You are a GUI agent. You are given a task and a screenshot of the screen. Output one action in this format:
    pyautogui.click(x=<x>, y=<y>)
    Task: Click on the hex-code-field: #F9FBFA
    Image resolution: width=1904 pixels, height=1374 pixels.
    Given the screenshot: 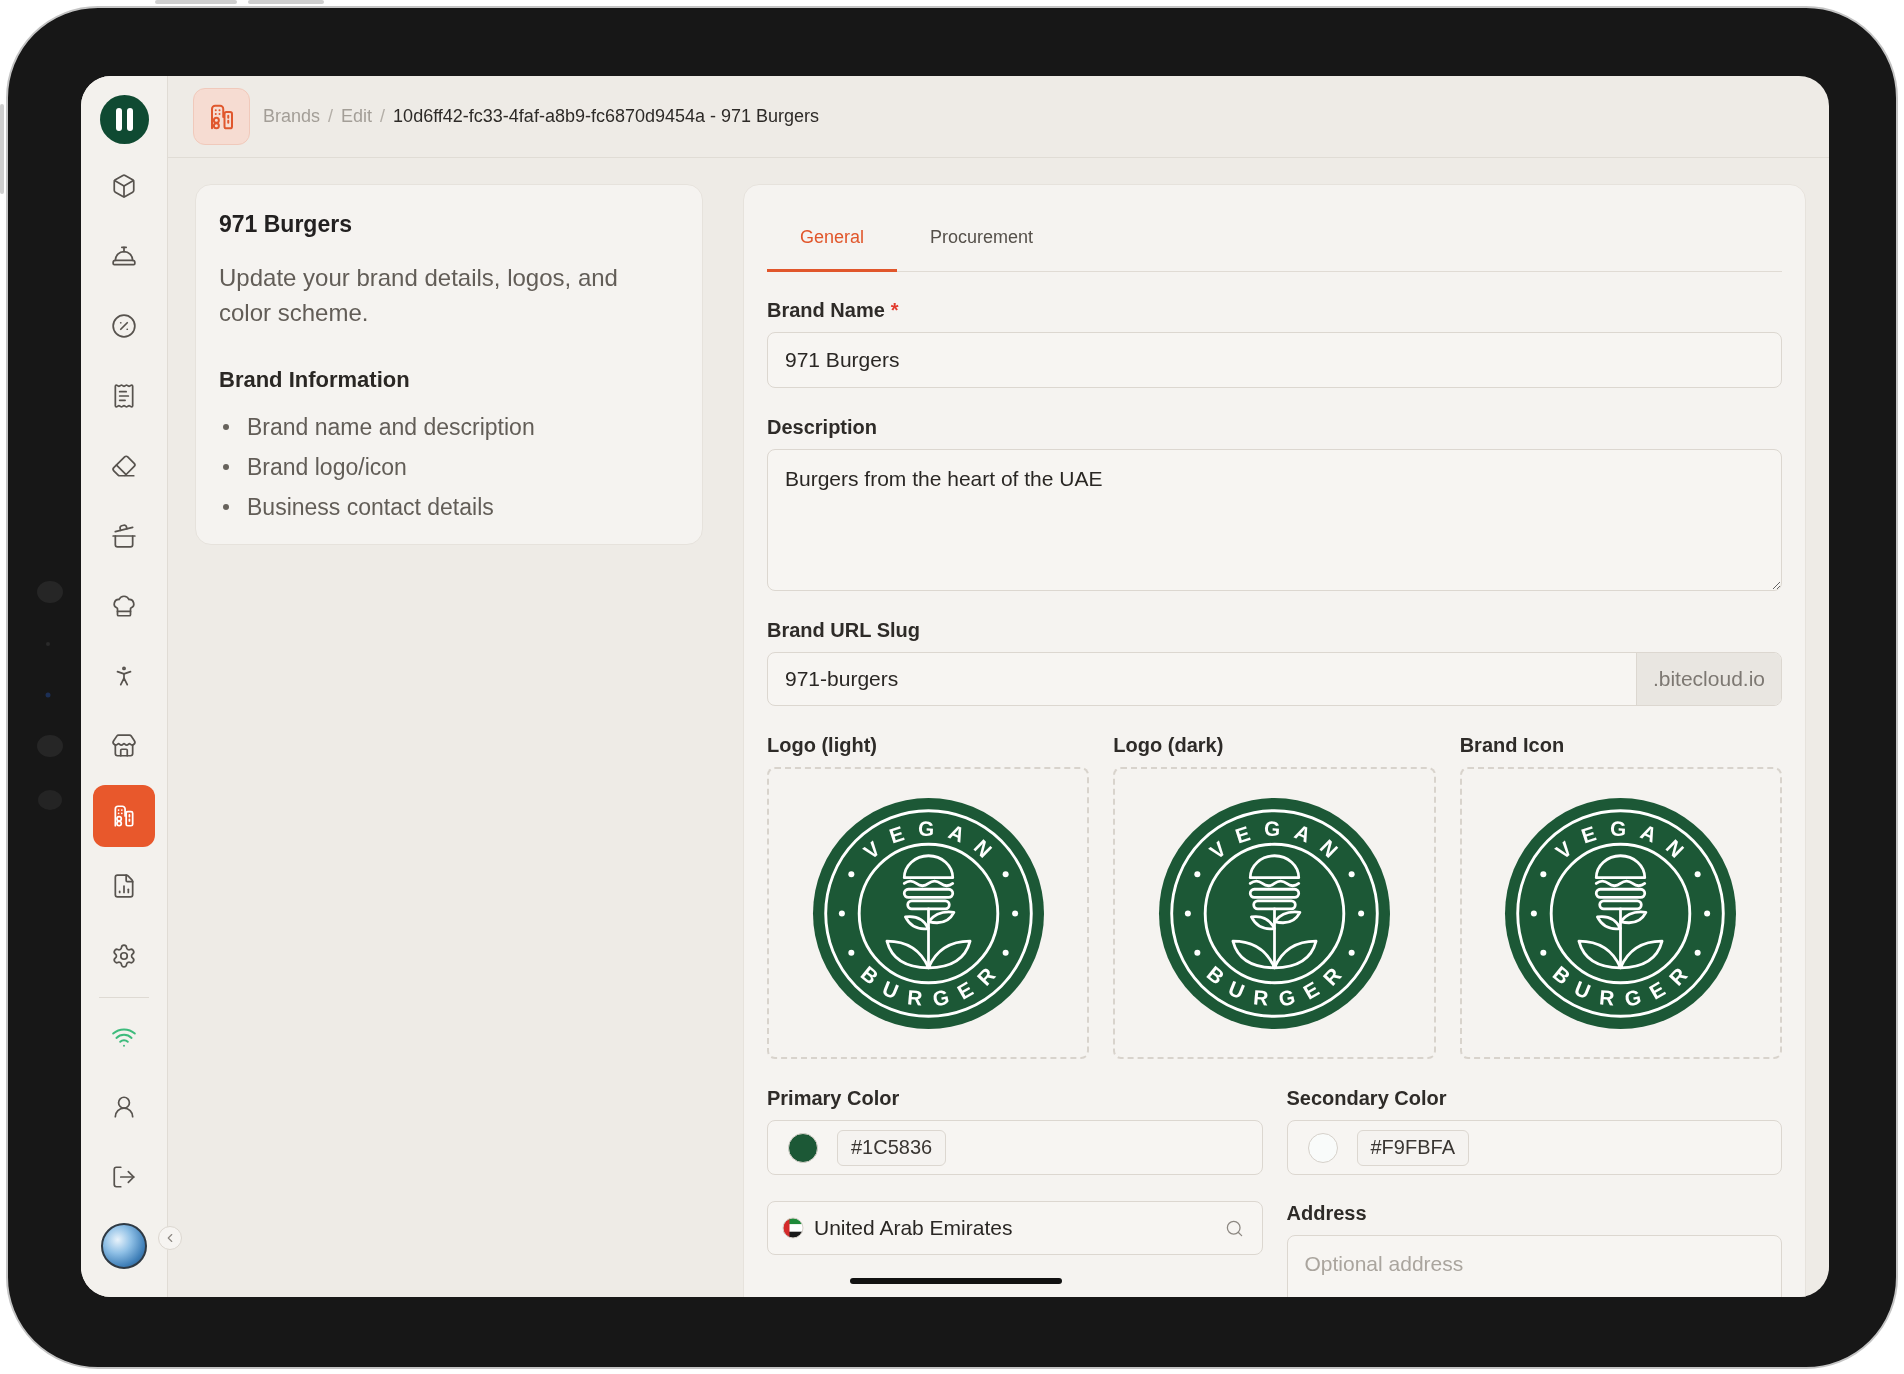 What is the action you would take?
    pyautogui.click(x=1412, y=1147)
    